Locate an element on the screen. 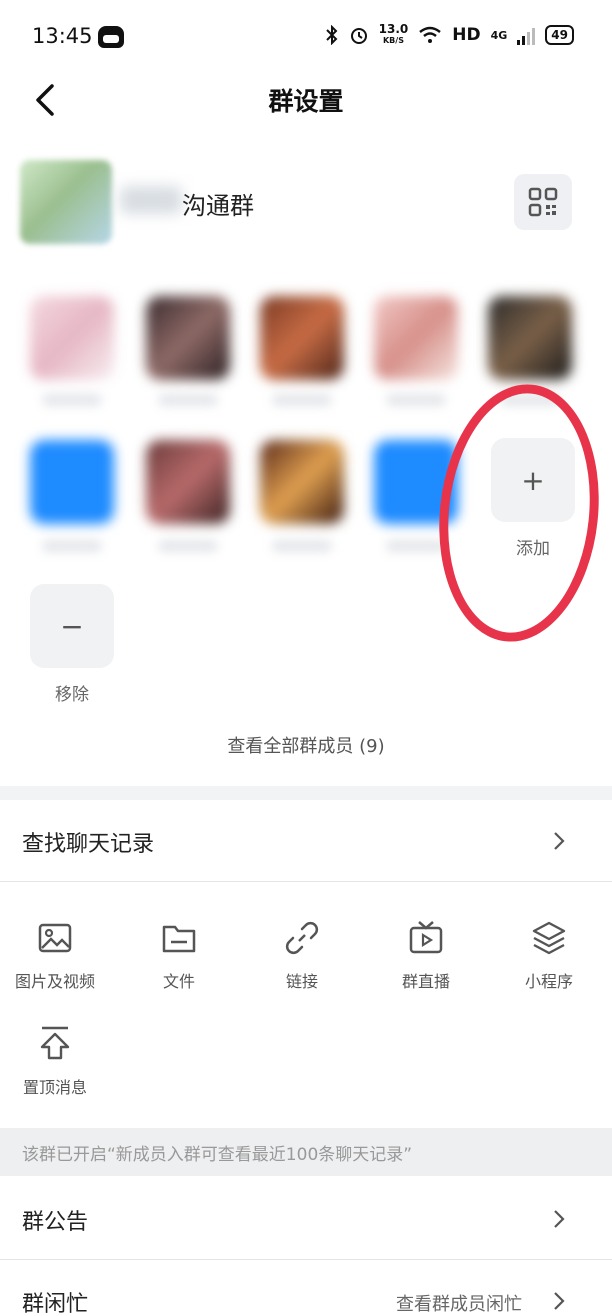 Image resolution: width=612 pixels, height=1316 pixels. page-title: 群设置 is located at coordinates (306, 101).